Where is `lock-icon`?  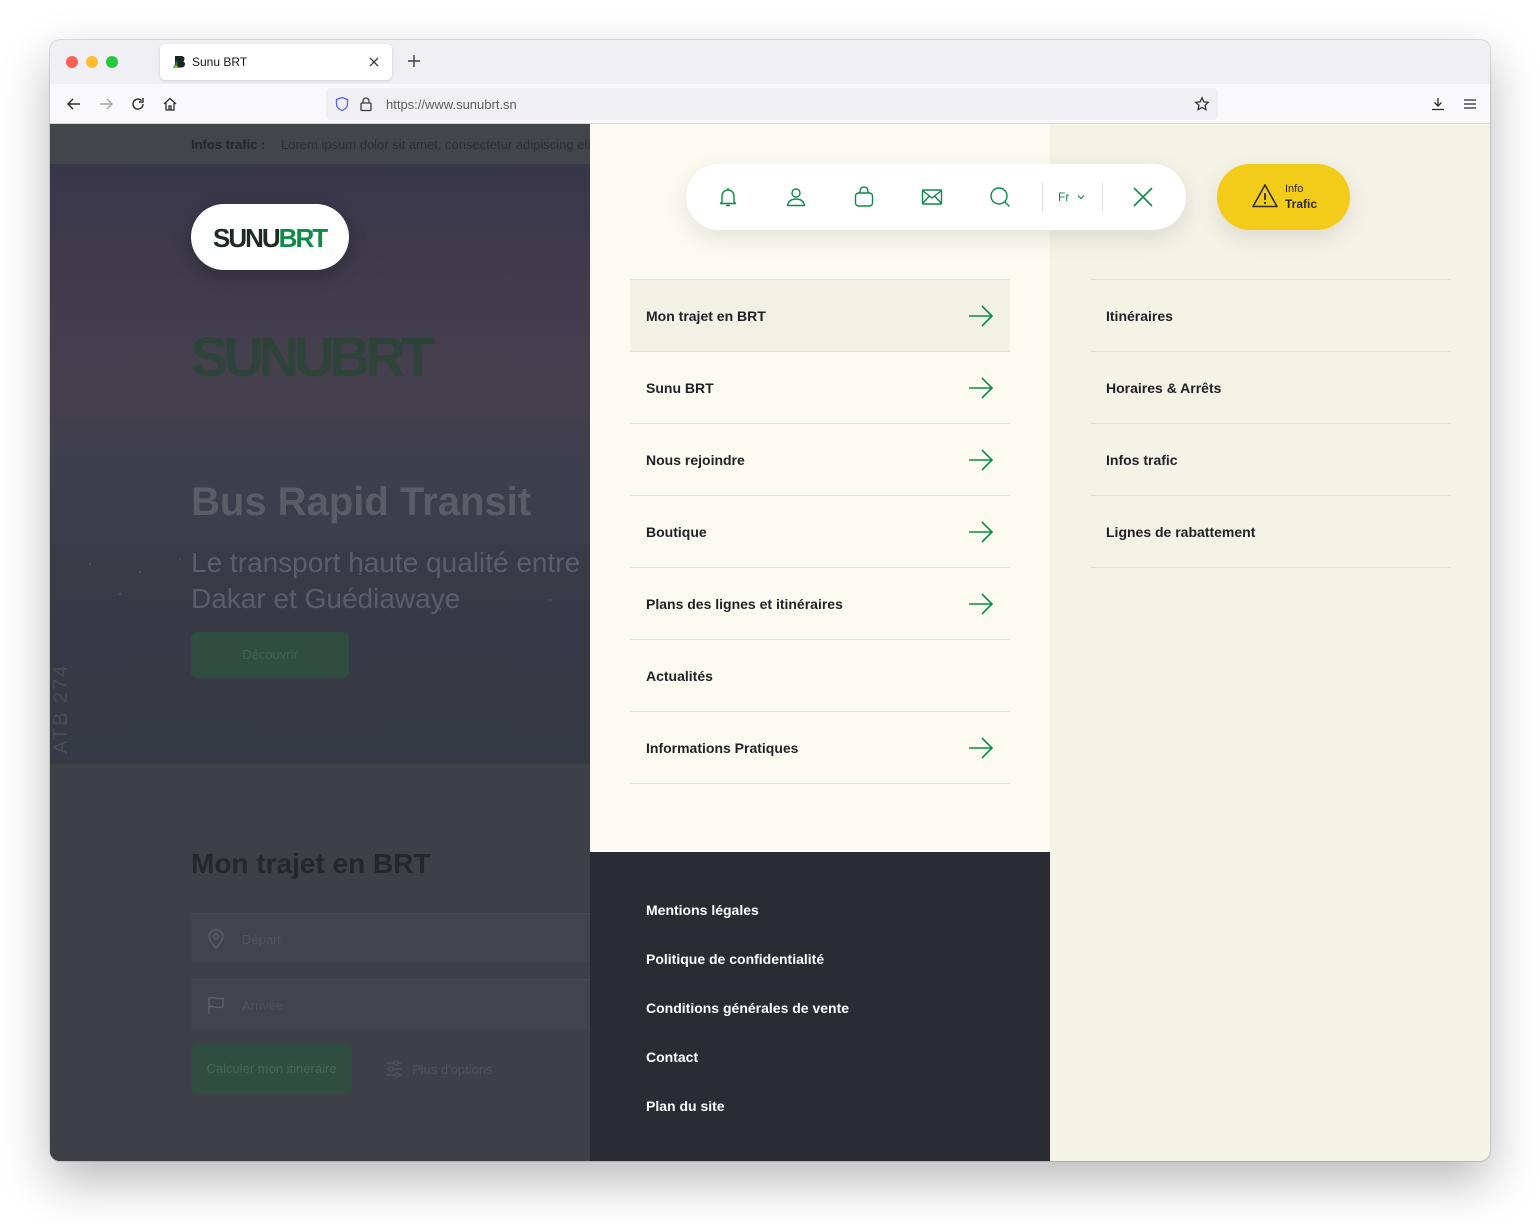 lock-icon is located at coordinates (366, 104).